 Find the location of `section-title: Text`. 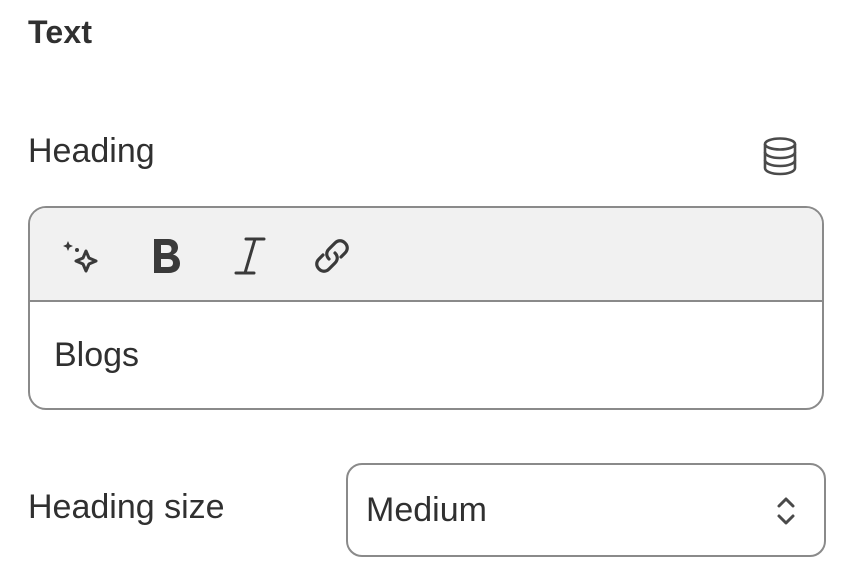

section-title: Text is located at coordinates (60, 32).